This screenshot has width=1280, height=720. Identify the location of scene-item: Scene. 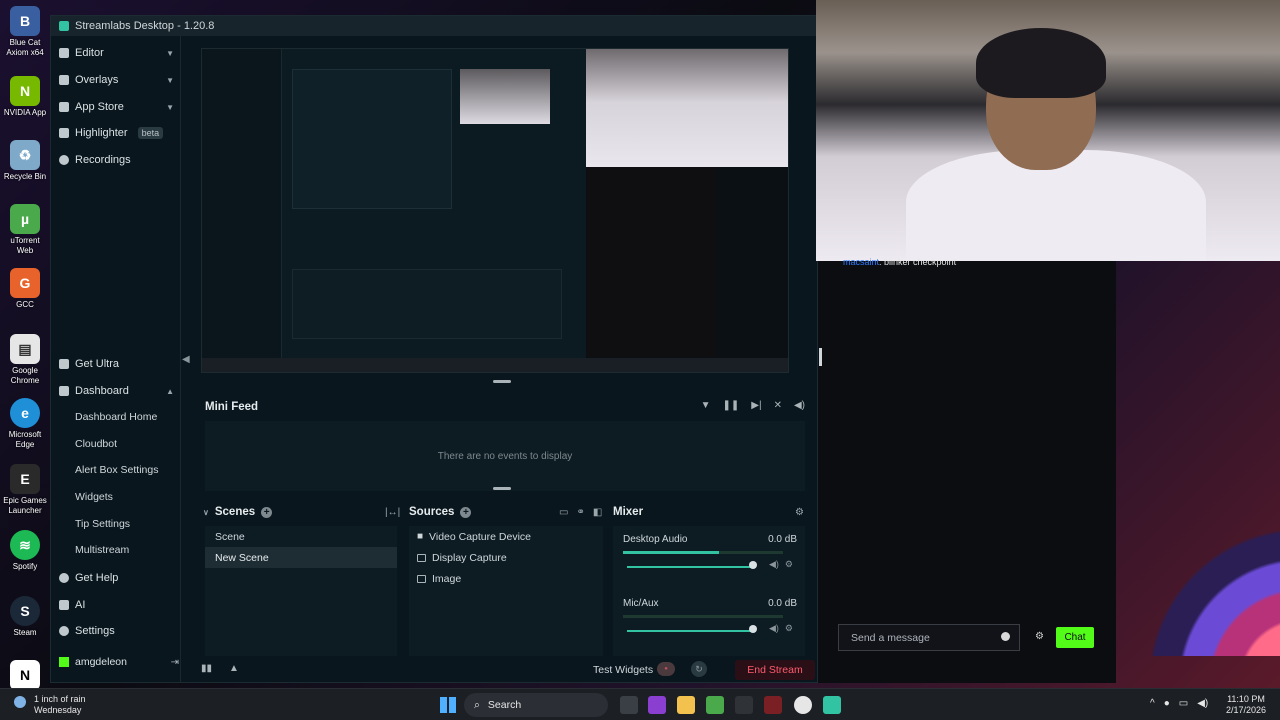
(301, 536).